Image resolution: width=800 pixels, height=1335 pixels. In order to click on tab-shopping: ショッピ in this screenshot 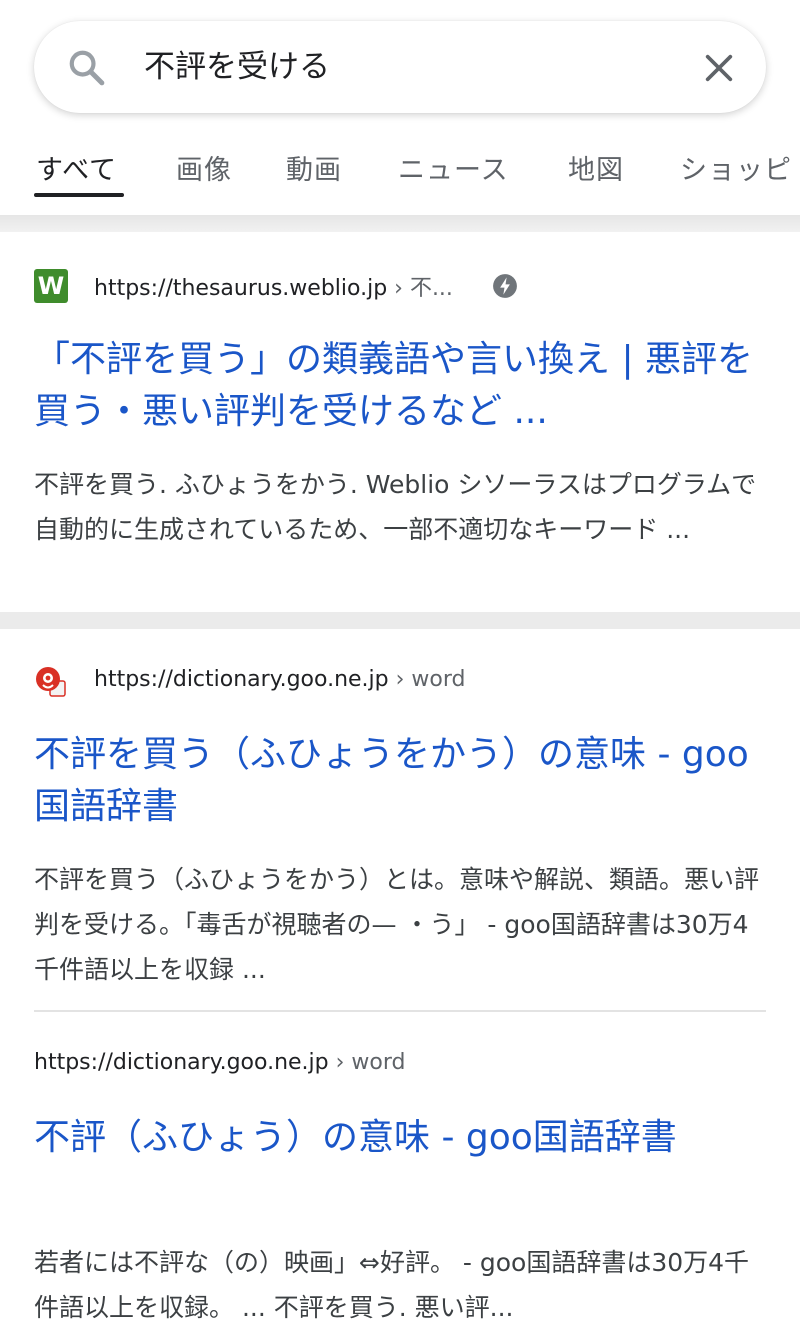, I will do `click(736, 167)`.